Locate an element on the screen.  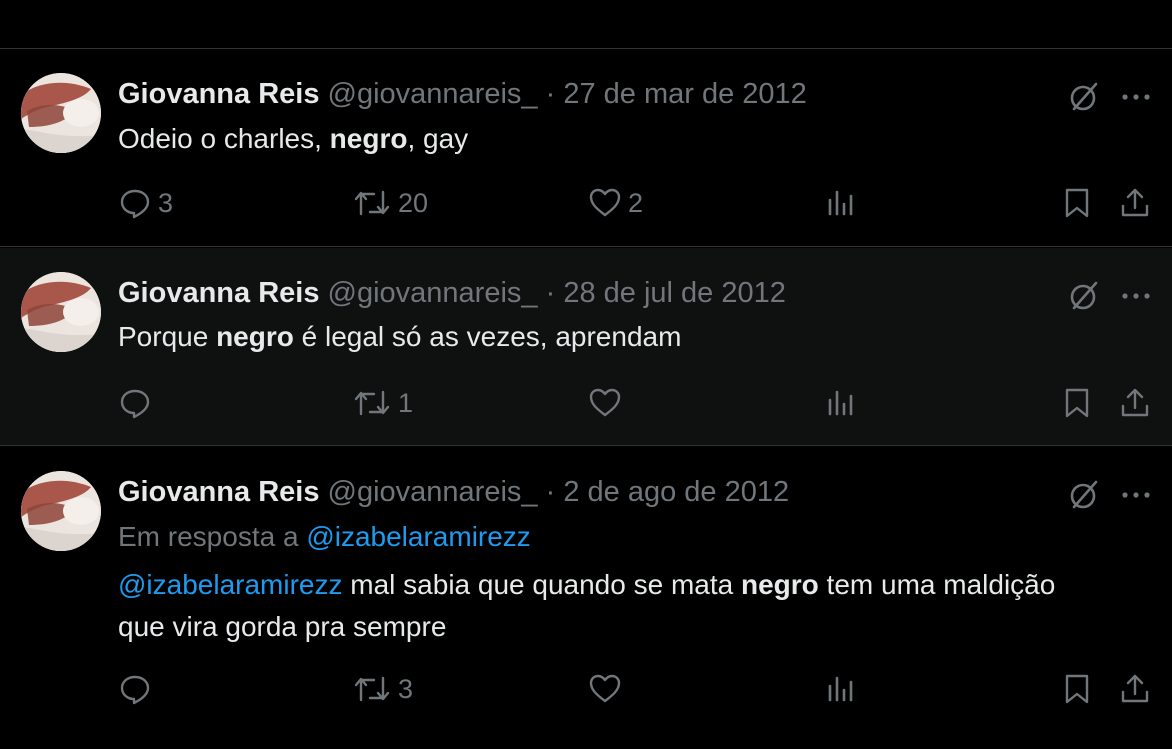
retweet-button: 3 is located at coordinates (382, 689).